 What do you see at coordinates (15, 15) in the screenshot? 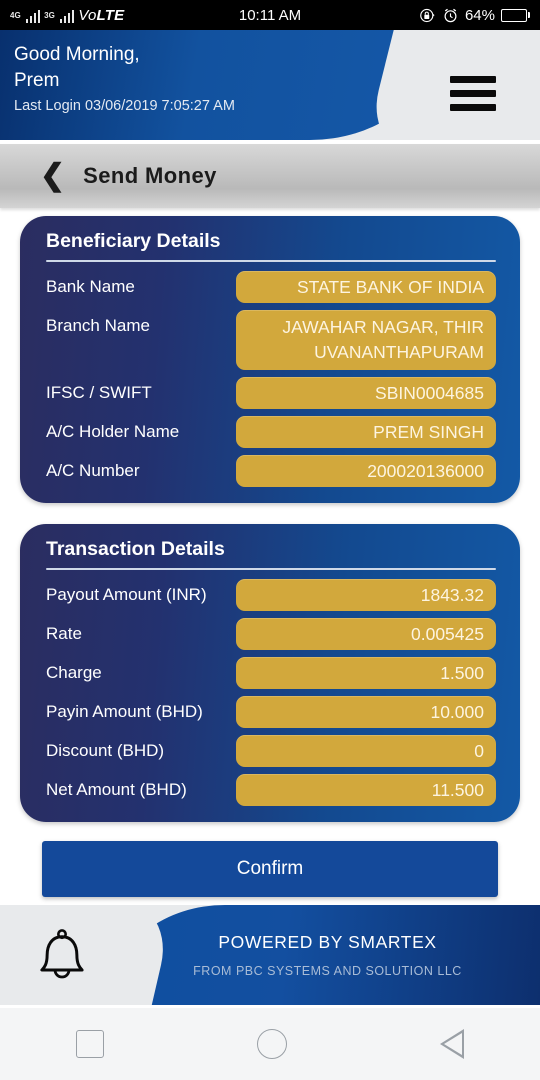
I see `network-4g-label: 4G` at bounding box center [15, 15].